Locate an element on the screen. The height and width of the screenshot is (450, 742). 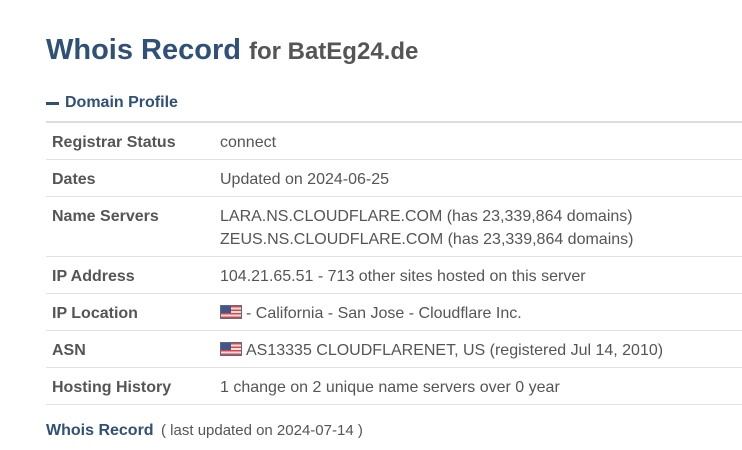
table-row-registrar-status: Registrar Status connect is located at coordinates (394, 141).